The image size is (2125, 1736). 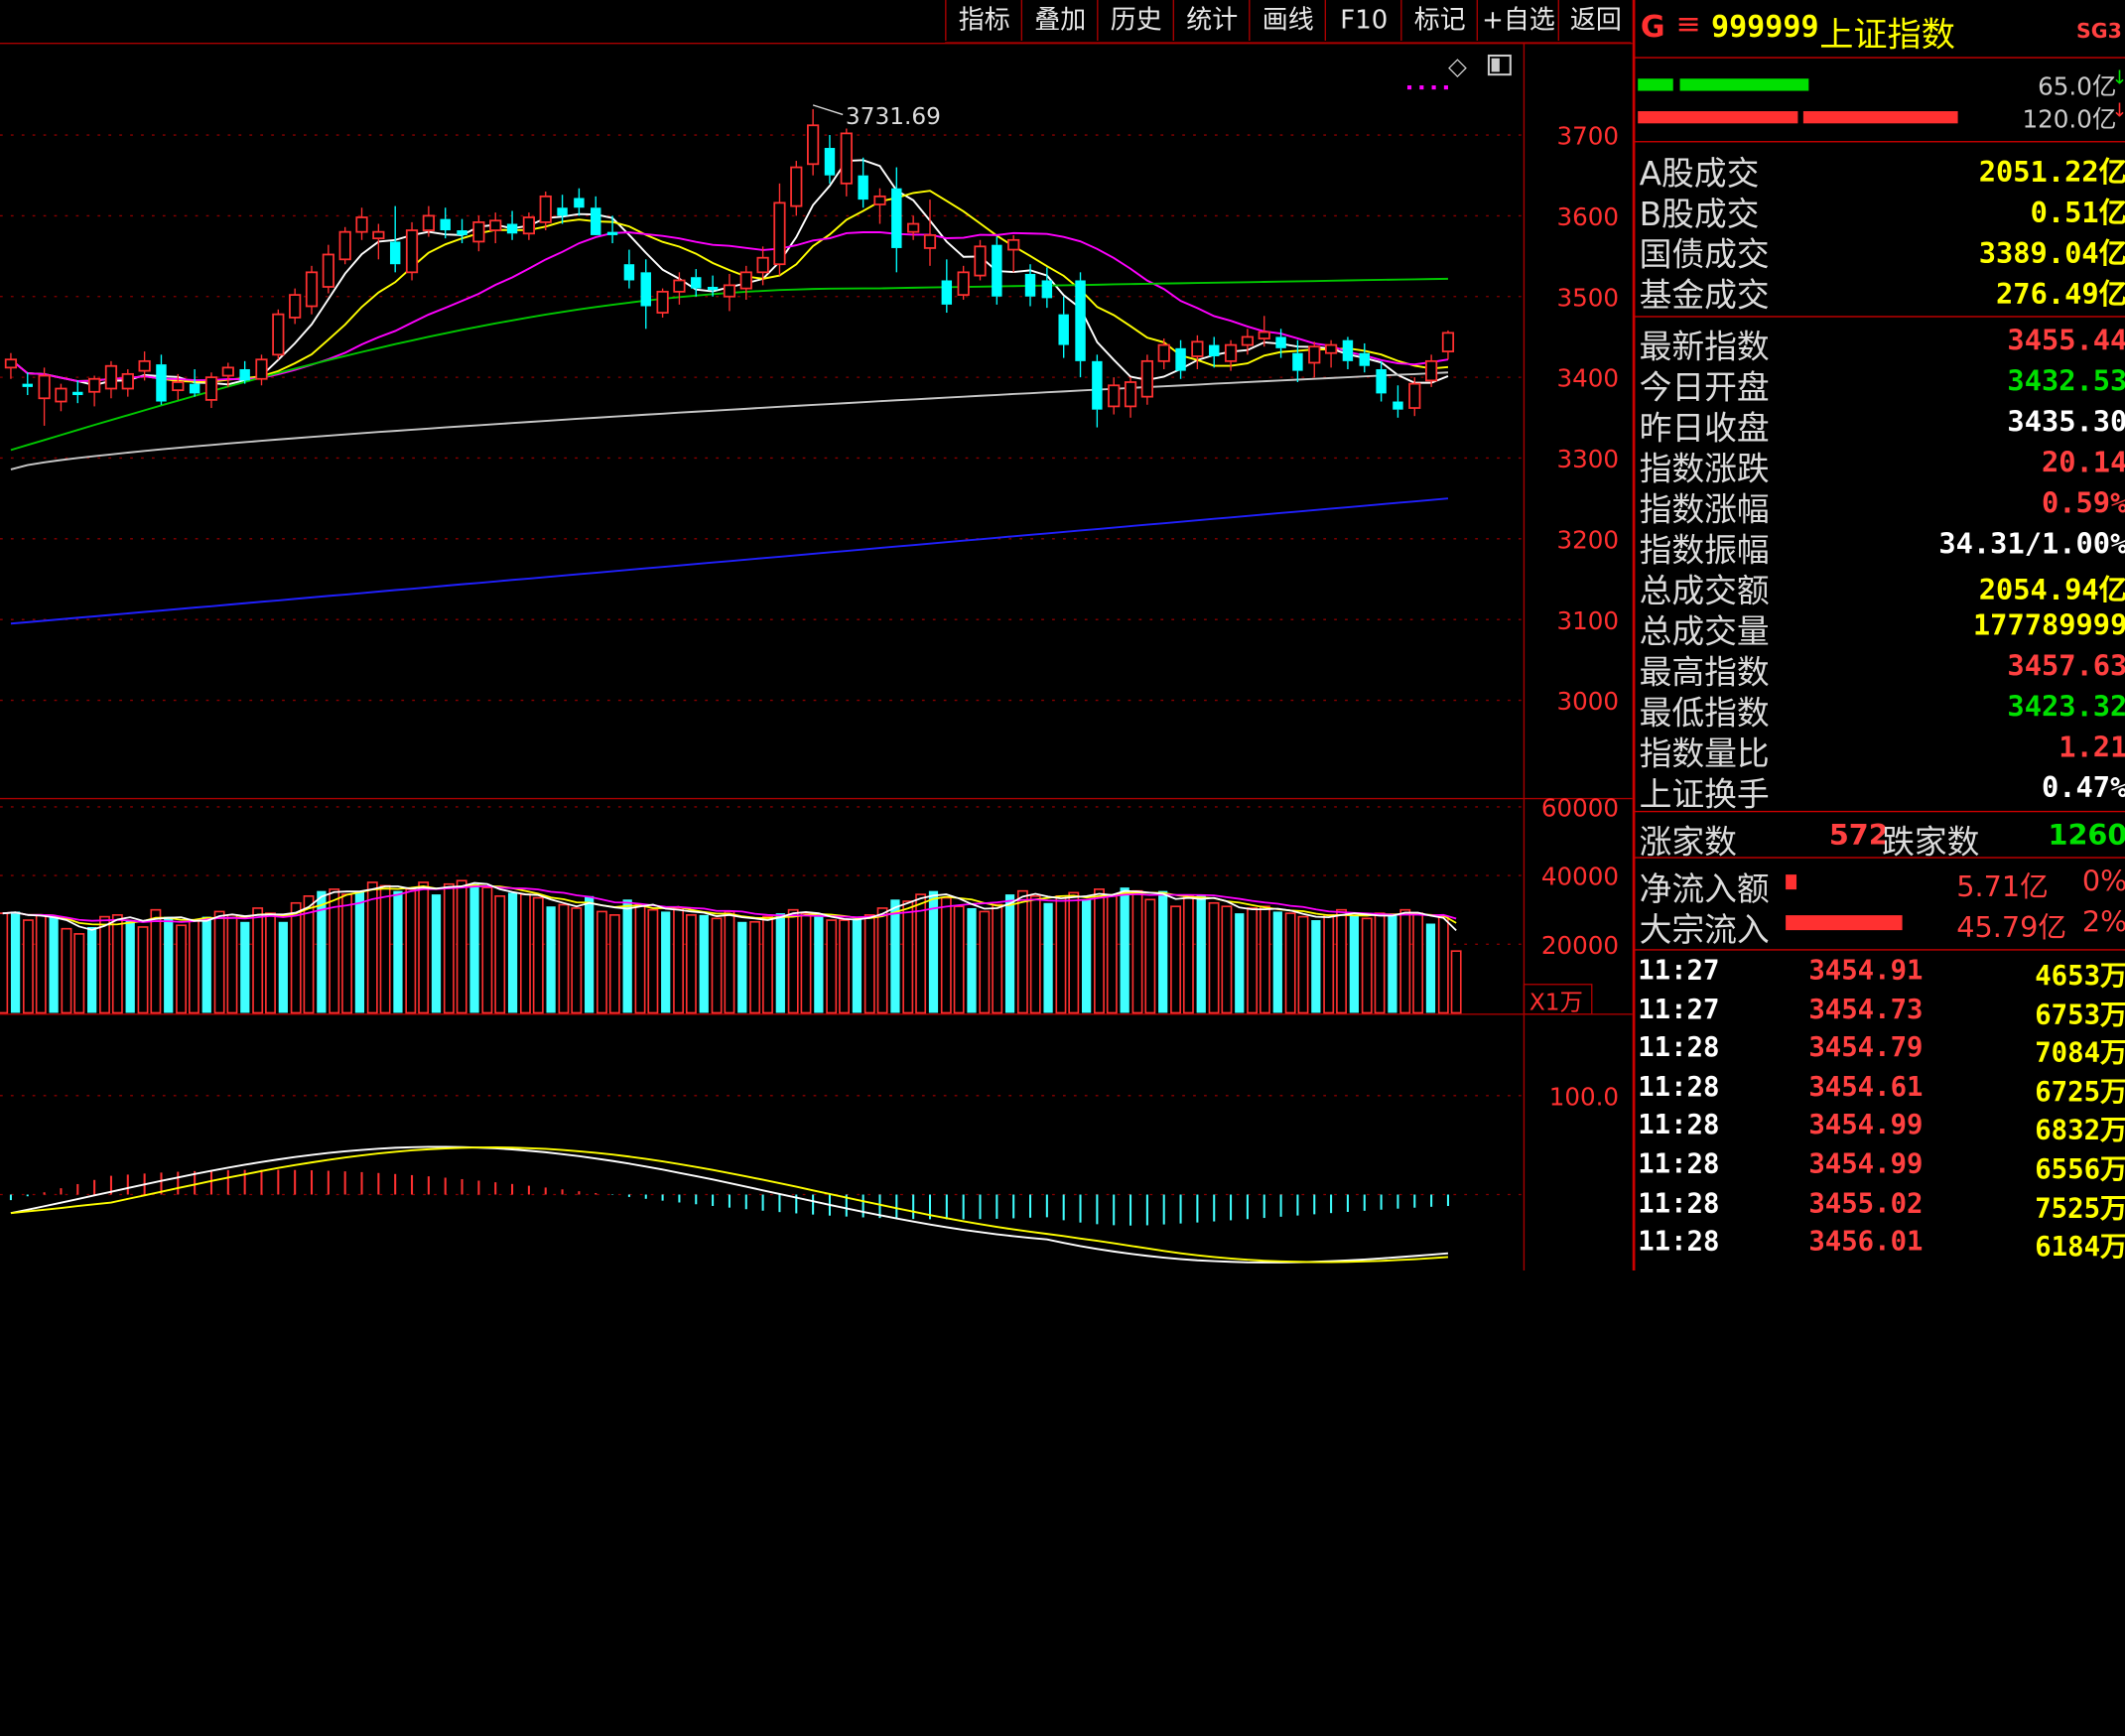 What do you see at coordinates (1866, 1008) in the screenshot?
I see `tick-price: 3454.73` at bounding box center [1866, 1008].